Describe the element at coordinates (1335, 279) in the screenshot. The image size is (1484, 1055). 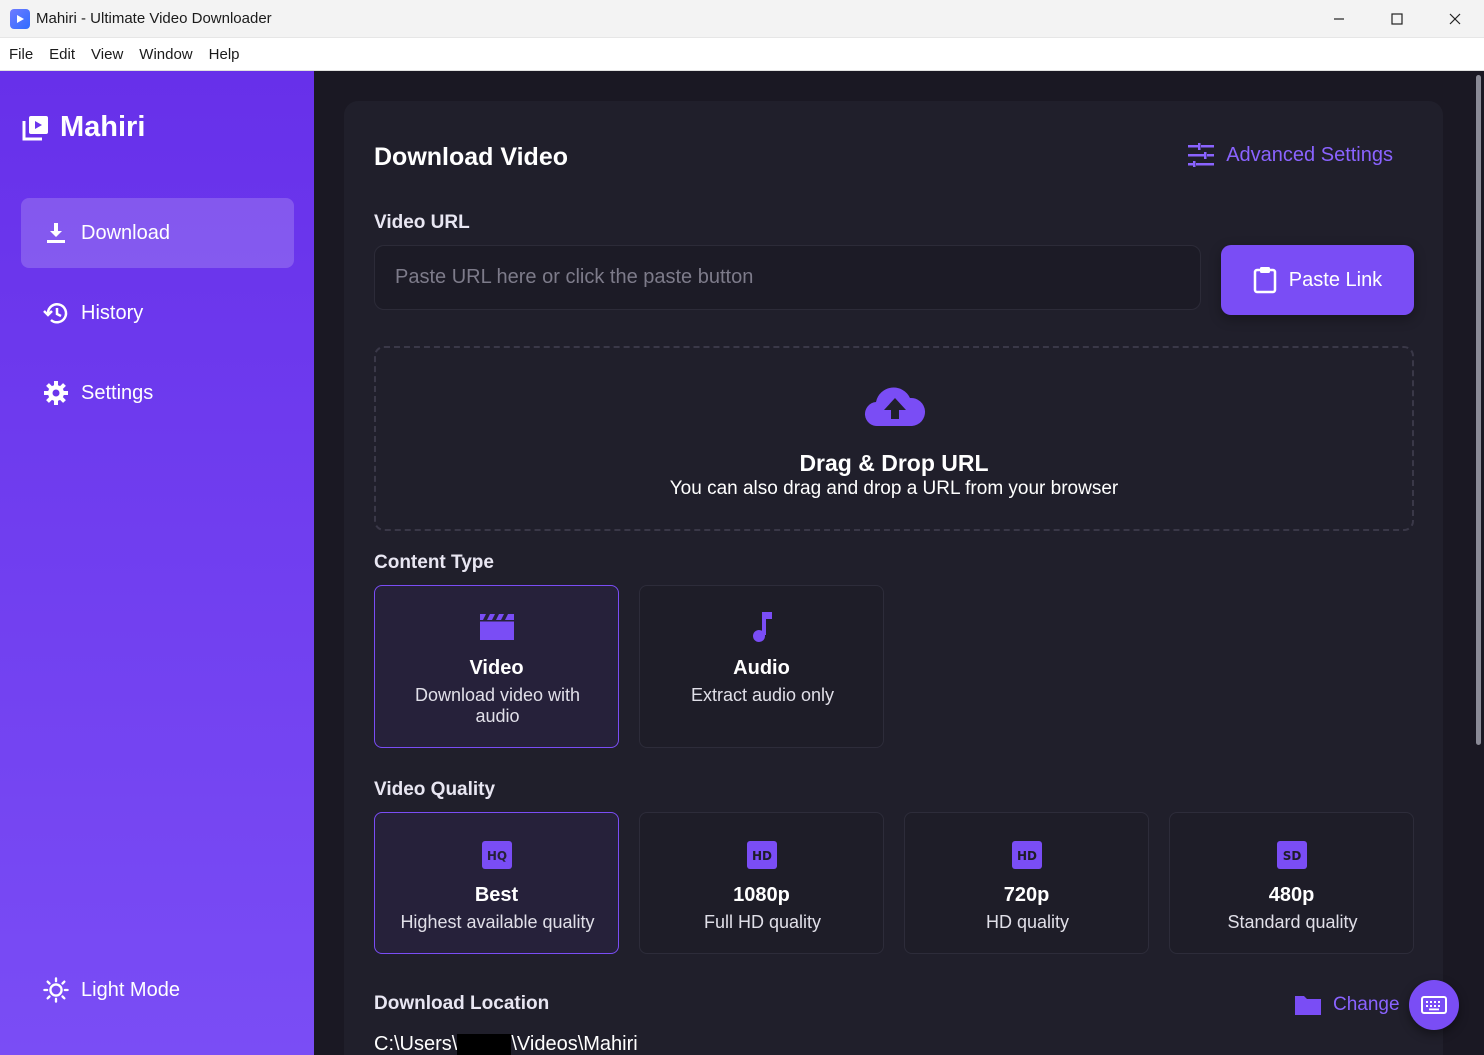
I see `paste-link-label: Paste Link` at that location.